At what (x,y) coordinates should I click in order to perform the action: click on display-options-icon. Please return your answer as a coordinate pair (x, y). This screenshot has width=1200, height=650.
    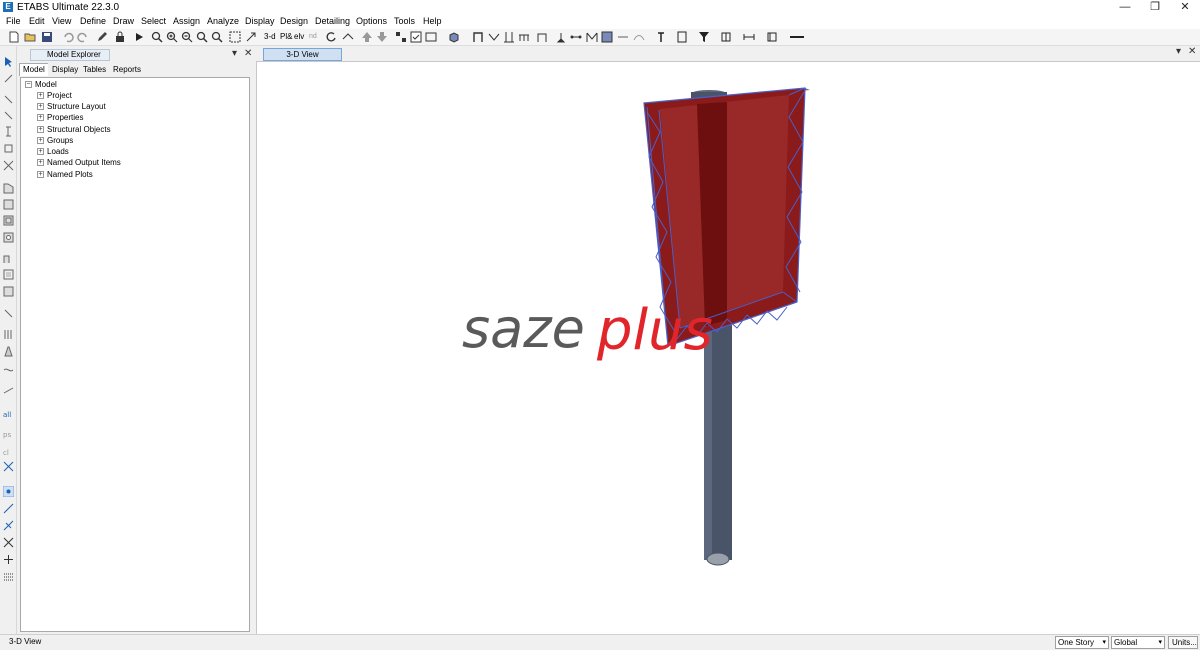
    Looking at the image, I should click on (431, 37).